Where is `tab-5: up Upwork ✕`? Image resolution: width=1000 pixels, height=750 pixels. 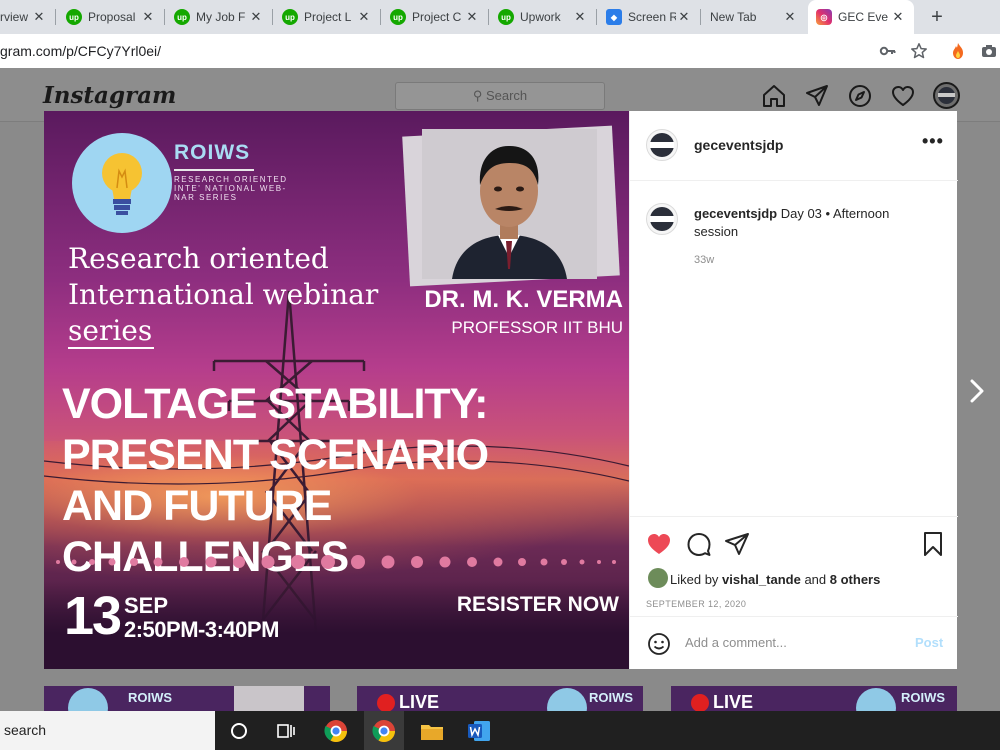 tab-5: up Upwork ✕ is located at coordinates (543, 17).